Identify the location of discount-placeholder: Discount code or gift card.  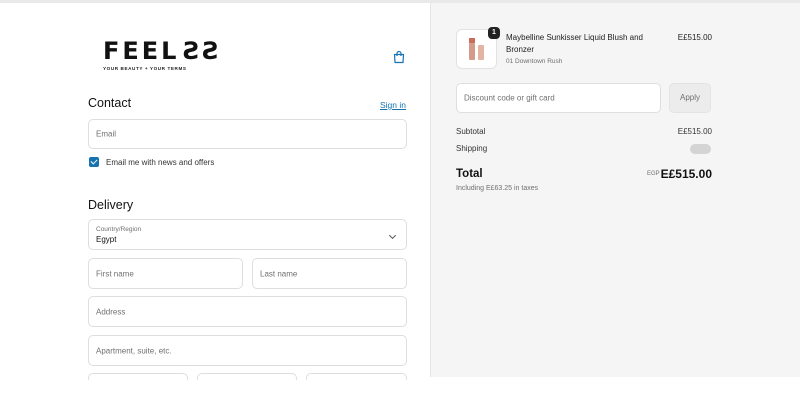
(509, 98).